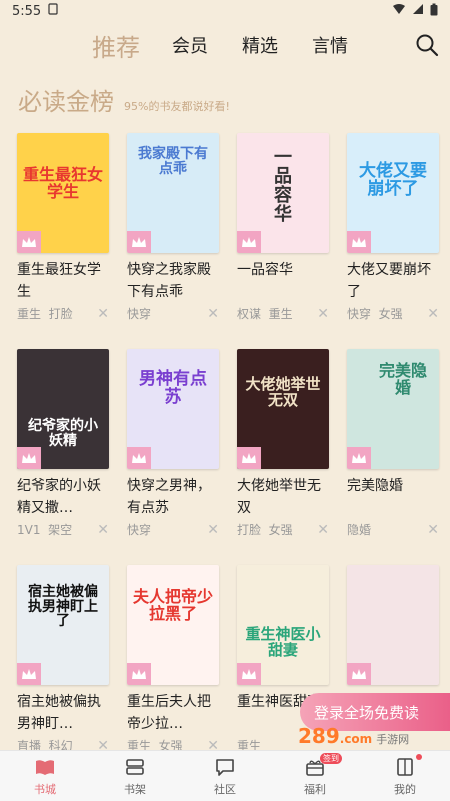 The width and height of the screenshot is (450, 801). Describe the element at coordinates (29, 530) in the screenshot. I see `book-tag: 1V1` at that location.